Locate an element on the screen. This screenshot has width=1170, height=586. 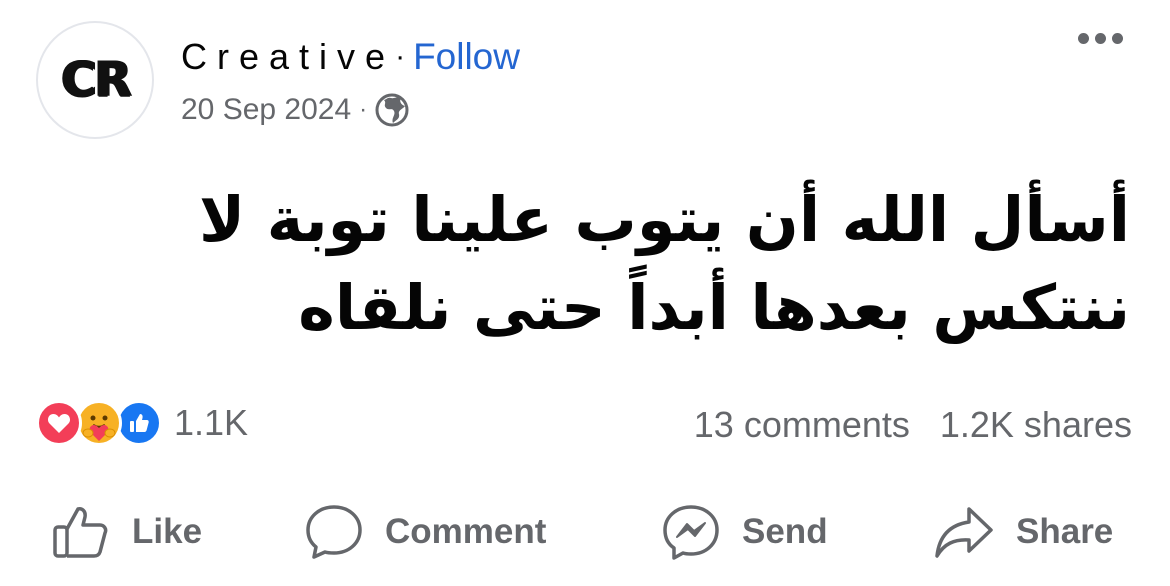
post-header: Creative · Follow is located at coordinates (350, 57).